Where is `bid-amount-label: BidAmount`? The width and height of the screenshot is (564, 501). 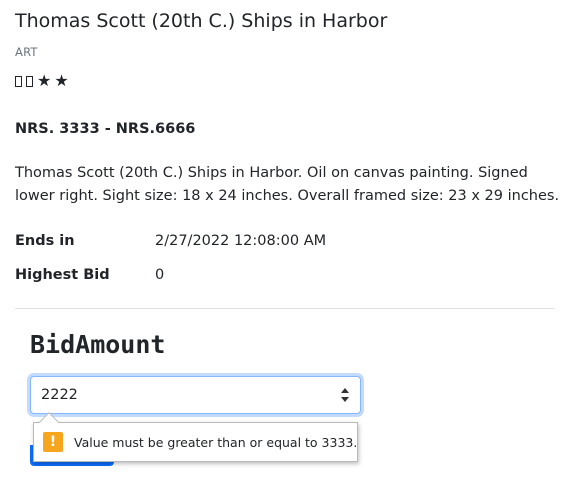 bid-amount-label: BidAmount is located at coordinates (98, 344).